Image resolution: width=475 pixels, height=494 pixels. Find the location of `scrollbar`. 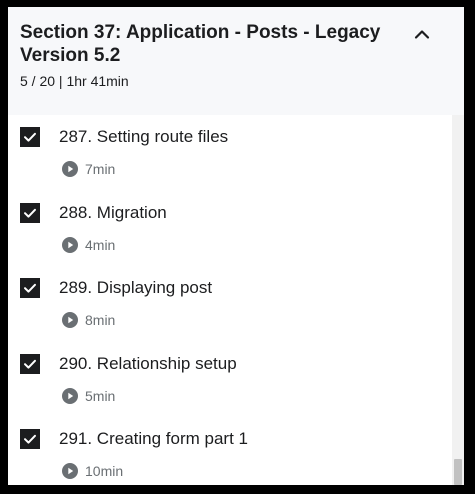

scrollbar is located at coordinates (458, 300).